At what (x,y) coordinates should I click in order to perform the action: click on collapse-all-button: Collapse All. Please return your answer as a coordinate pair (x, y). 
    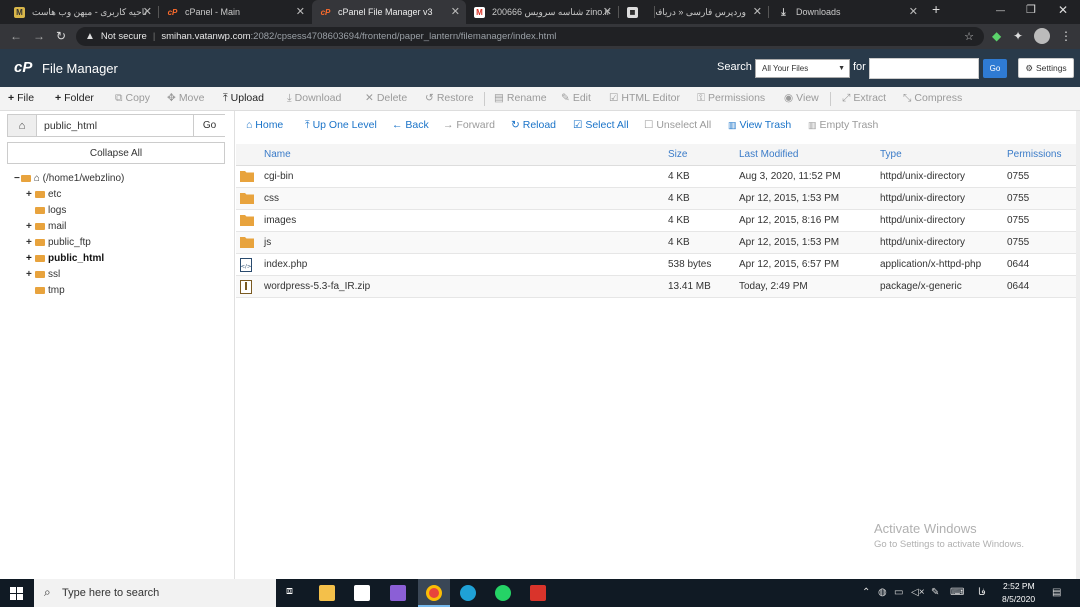
    Looking at the image, I should click on (116, 153).